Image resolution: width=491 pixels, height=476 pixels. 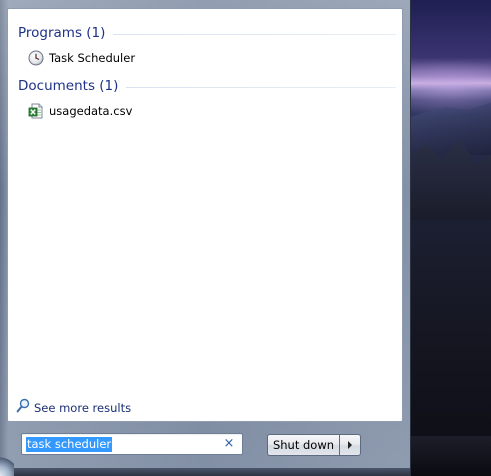 What do you see at coordinates (7, 466) in the screenshot?
I see `start-orb` at bounding box center [7, 466].